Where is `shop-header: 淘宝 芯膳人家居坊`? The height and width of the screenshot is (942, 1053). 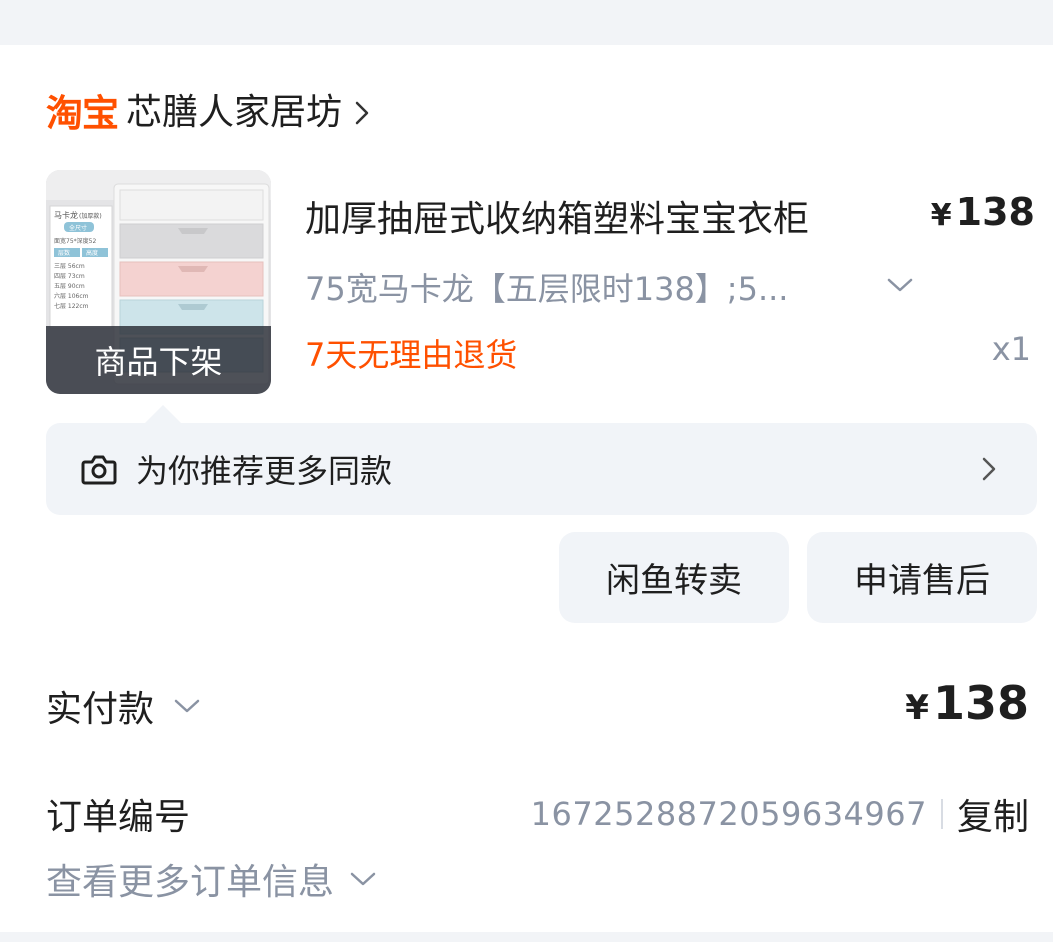
shop-header: 淘宝 芯膳人家居坊 is located at coordinates (209, 113).